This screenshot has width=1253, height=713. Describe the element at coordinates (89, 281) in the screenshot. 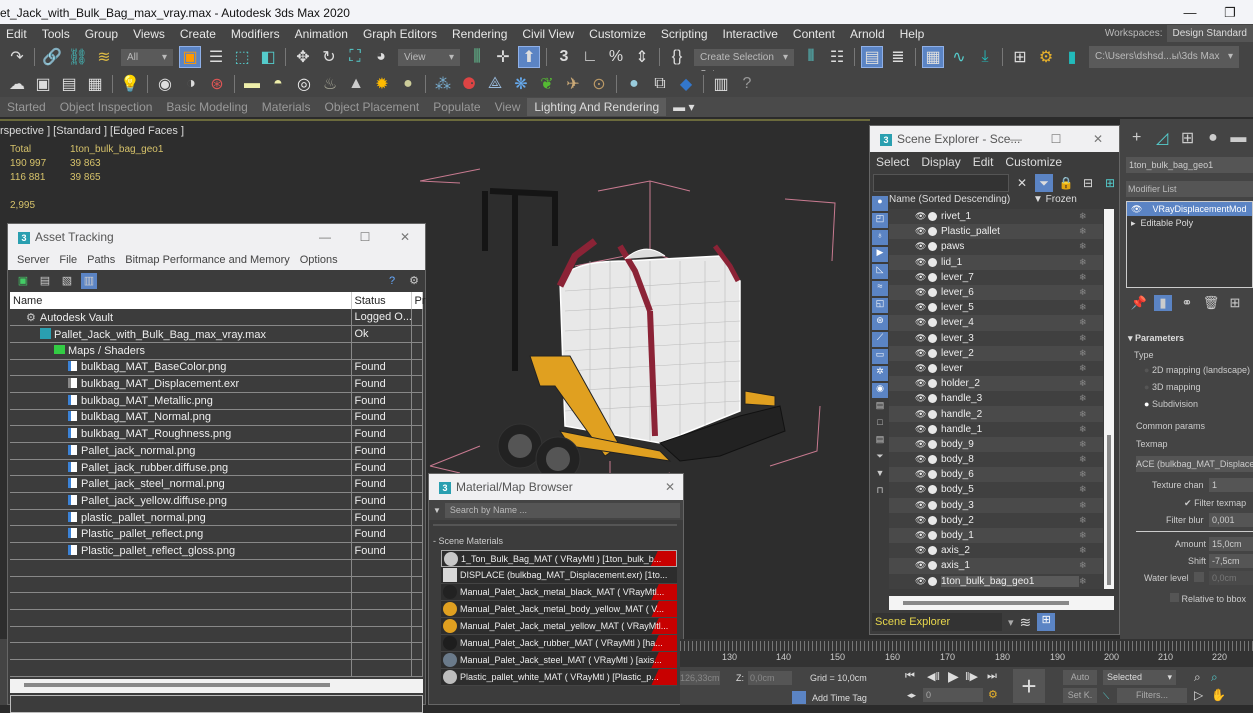

I see `table-view-icon: ▥` at that location.